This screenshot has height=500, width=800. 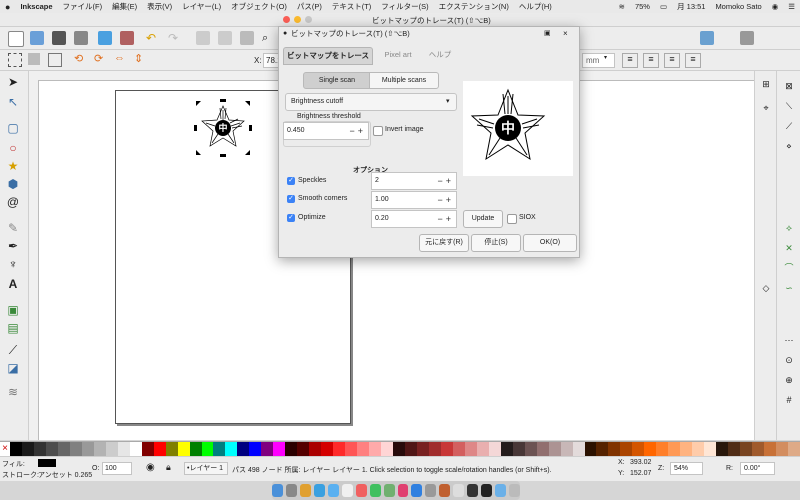 I want to click on siri-icon: ◉, so click(x=775, y=6).